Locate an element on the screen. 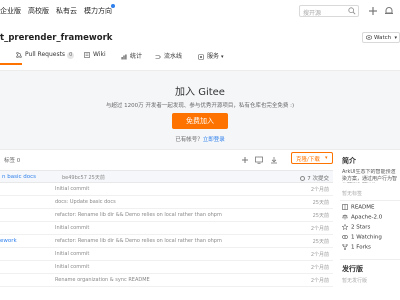 This screenshot has height=300, width=400. tab-pull-requests: Pull Requests 0 is located at coordinates (45, 55).